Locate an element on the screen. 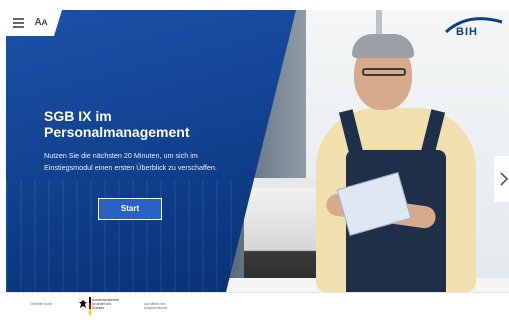  federal-eagle-icon is located at coordinates (83, 304).